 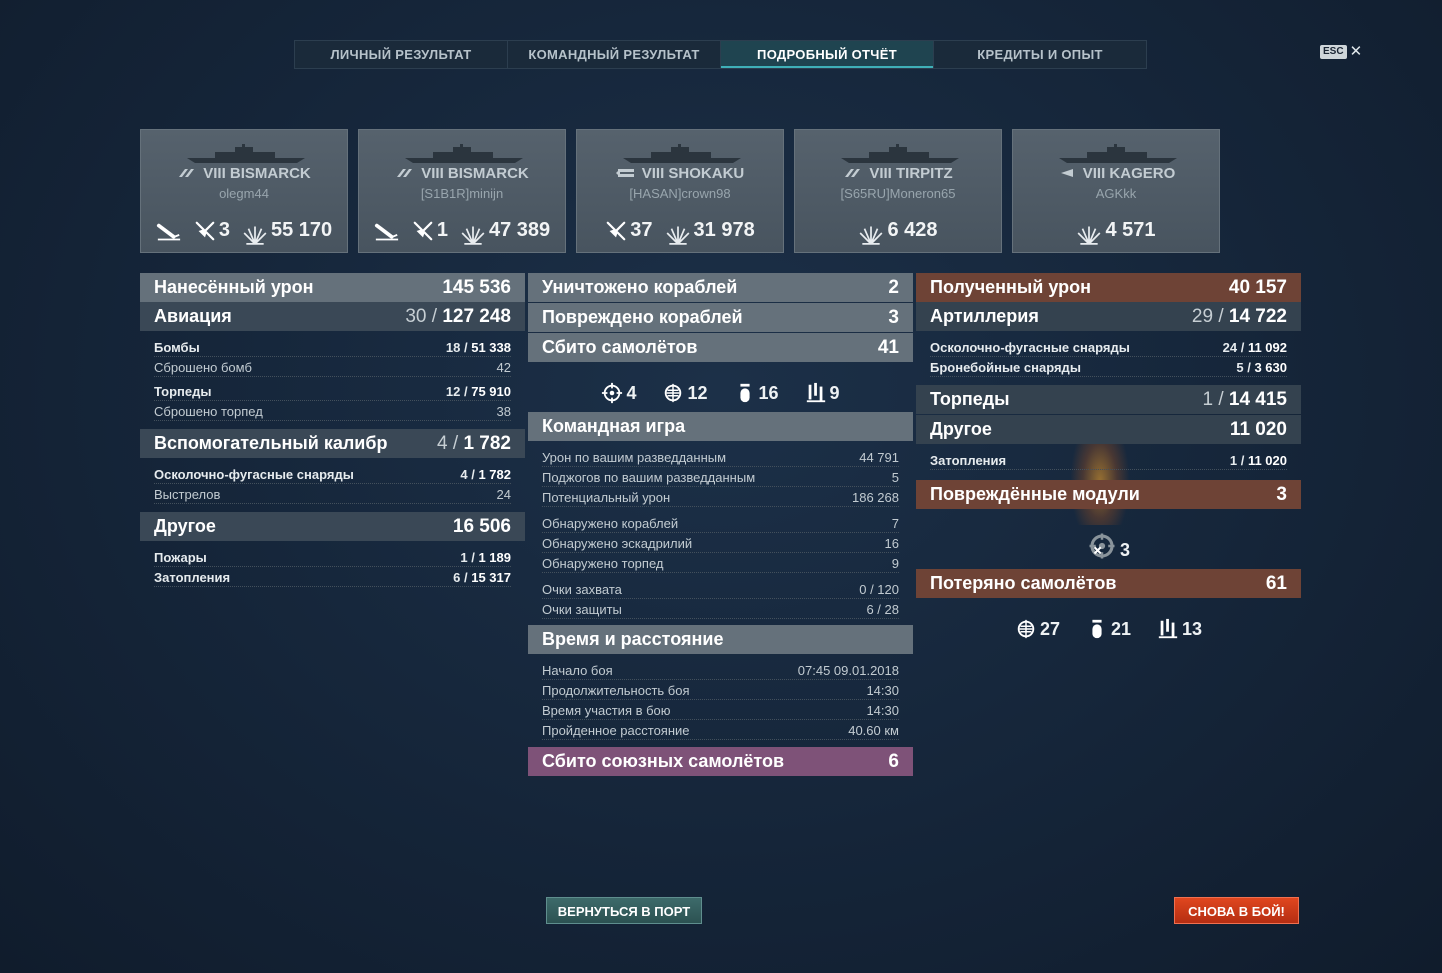 What do you see at coordinates (462, 193) in the screenshot?
I see `player-name: [S1B1R]minijn` at bounding box center [462, 193].